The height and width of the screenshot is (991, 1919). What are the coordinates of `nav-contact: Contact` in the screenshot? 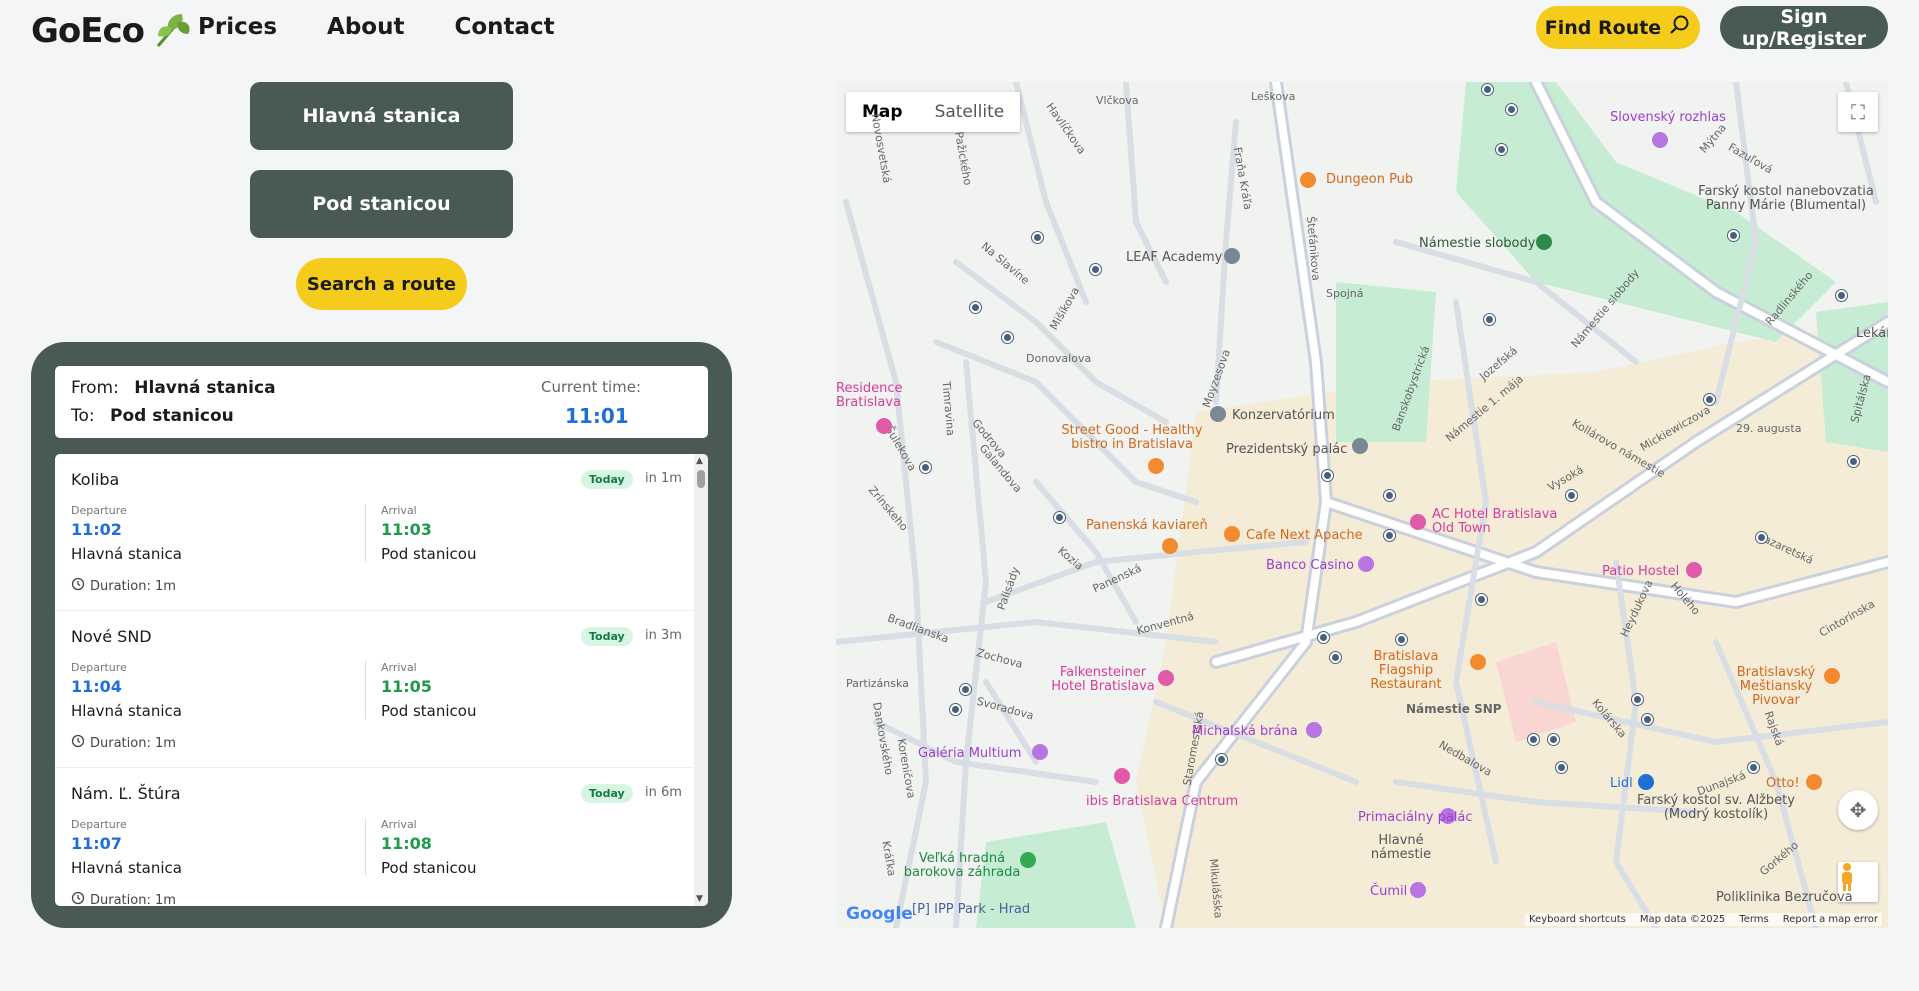 It's located at (504, 27).